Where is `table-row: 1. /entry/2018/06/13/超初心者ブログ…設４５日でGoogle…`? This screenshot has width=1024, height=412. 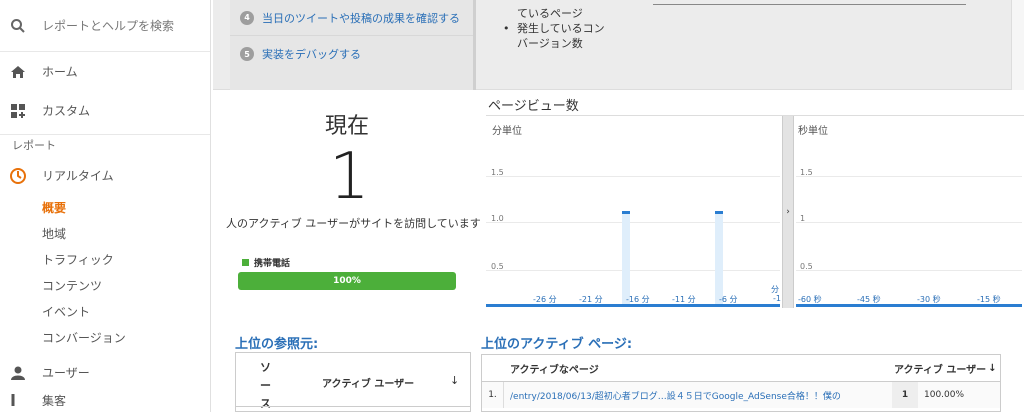 table-row: 1. /entry/2018/06/13/超初心者ブログ…設４５日でGoogle… is located at coordinates (741, 395).